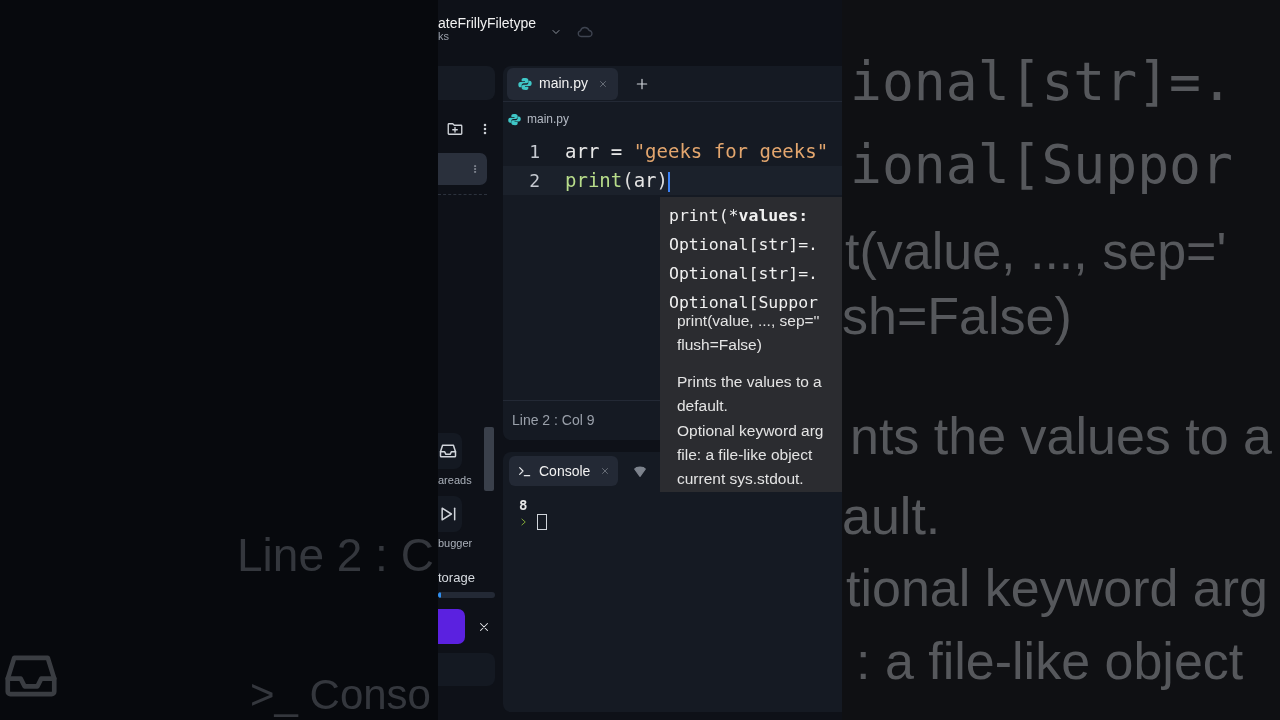 This screenshot has height=720, width=1280. Describe the element at coordinates (534, 152) in the screenshot. I see `line-number: 1` at that location.